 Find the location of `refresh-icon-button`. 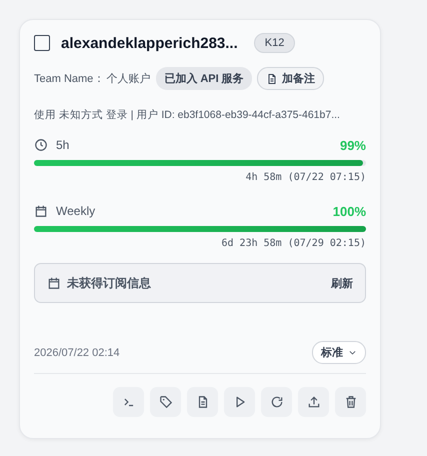

refresh-icon-button is located at coordinates (276, 402).